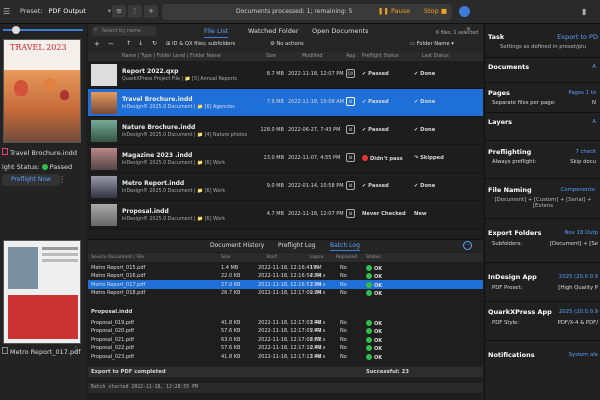 This screenshot has height=400, width=600. I want to click on more-button: ⋮, so click(135, 11).